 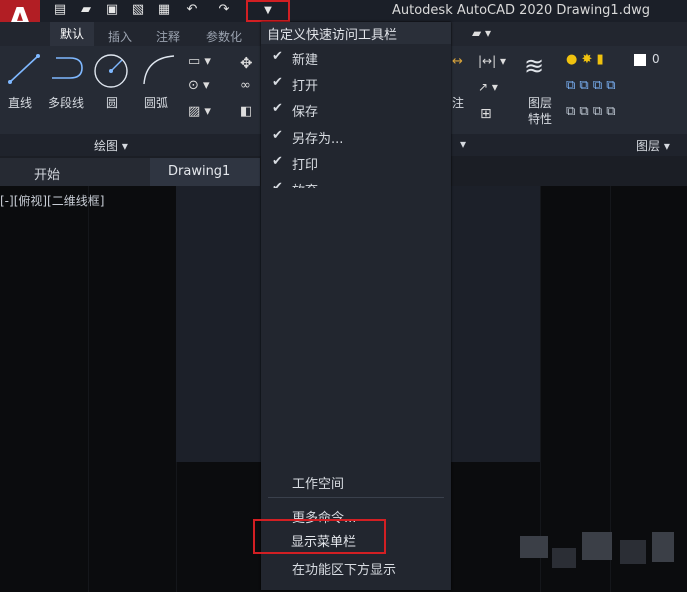 I want to click on menu-separator, so click(x=356, y=497).